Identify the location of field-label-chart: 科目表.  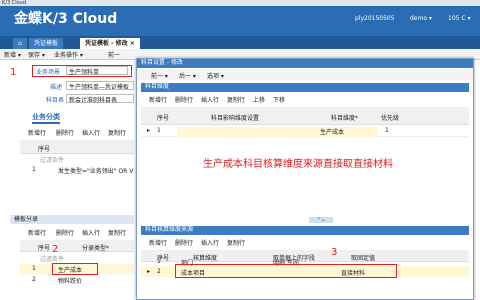
(55, 100).